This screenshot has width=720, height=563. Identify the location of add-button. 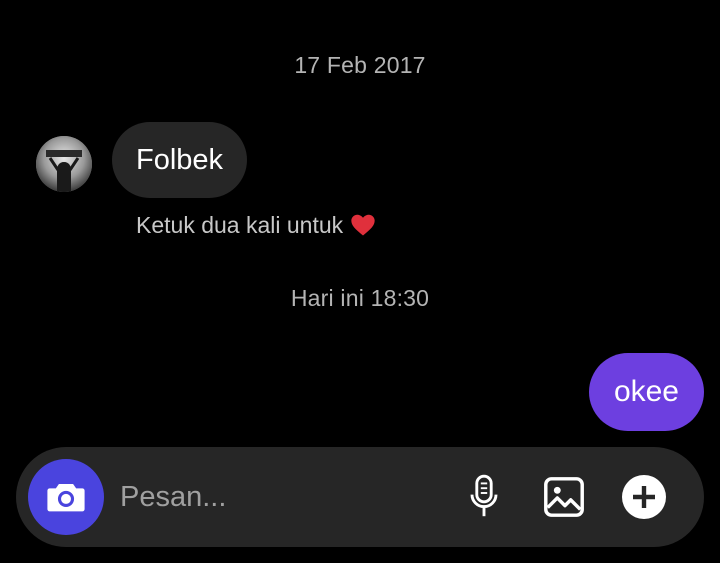
(644, 497).